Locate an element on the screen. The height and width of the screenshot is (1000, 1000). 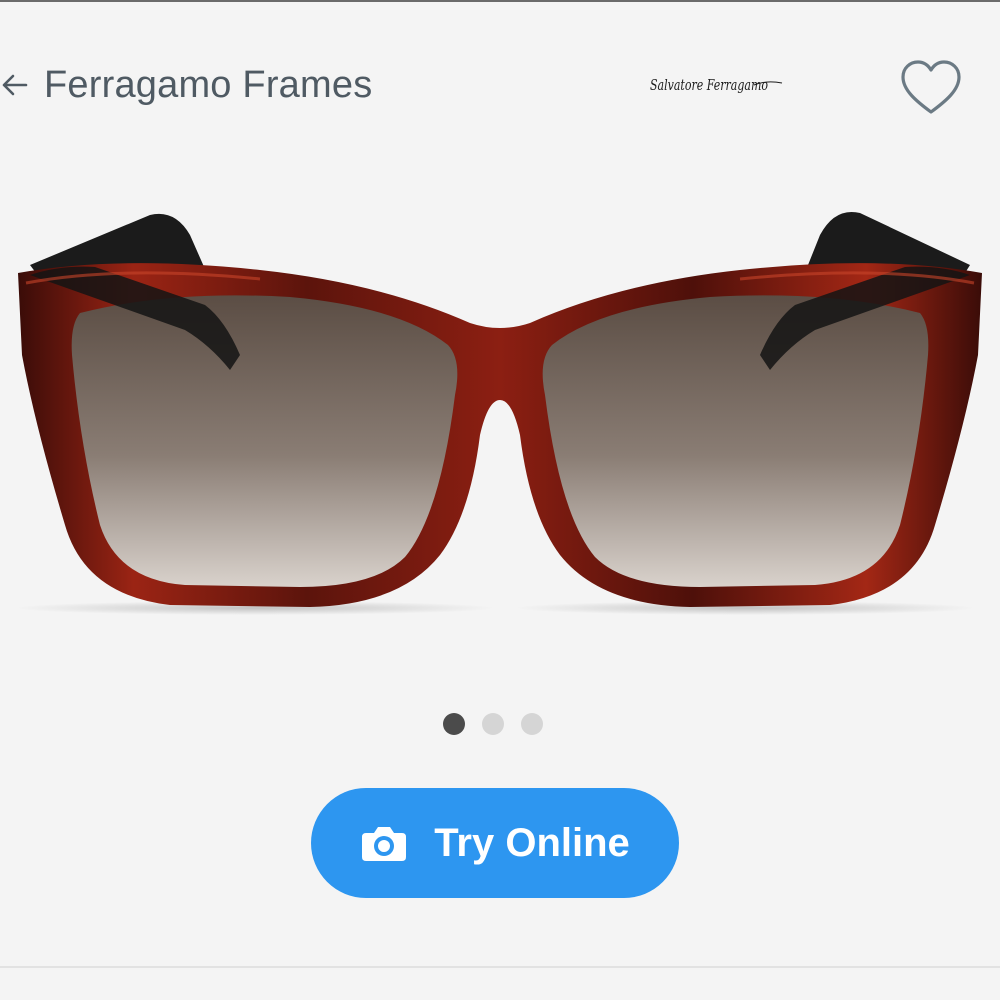
bottom-divider is located at coordinates (500, 967).